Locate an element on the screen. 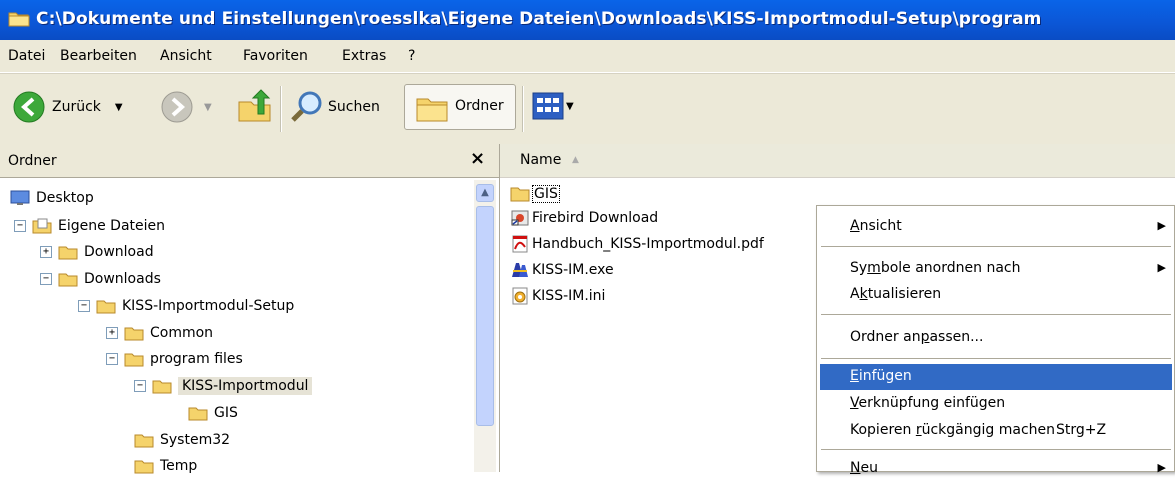 The image size is (1175, 482). file-item-kiss-im-exe: KISS-IM.exe is located at coordinates (562, 270).